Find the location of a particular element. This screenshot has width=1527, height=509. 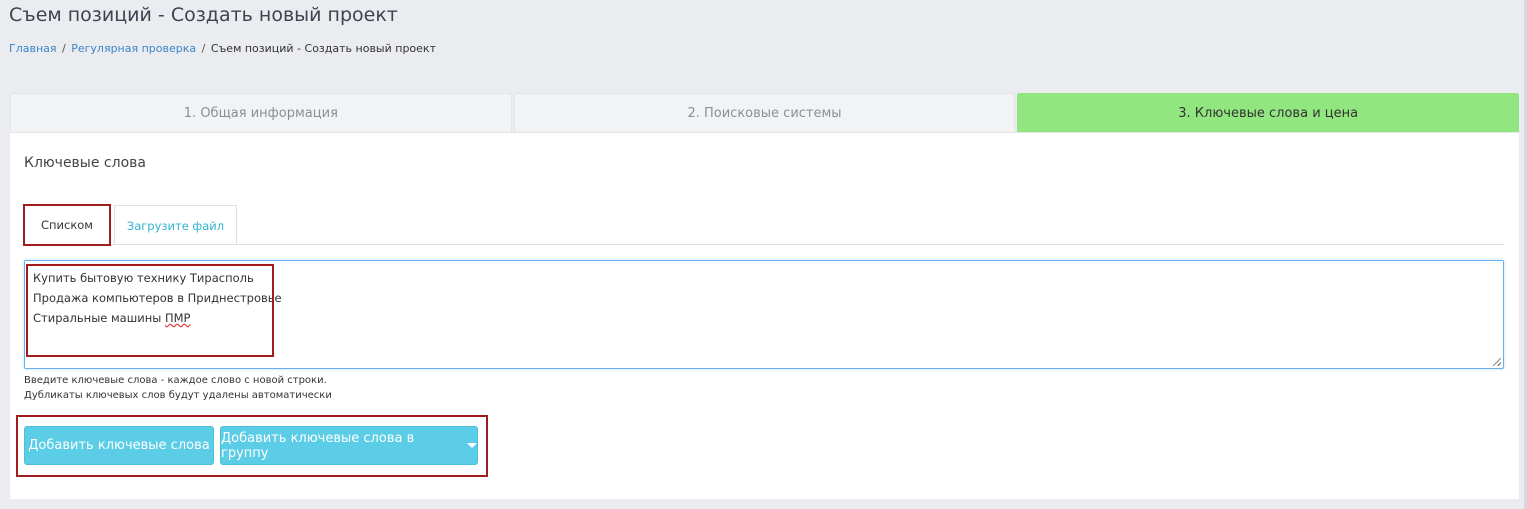

caret-down-icon is located at coordinates (472, 445).